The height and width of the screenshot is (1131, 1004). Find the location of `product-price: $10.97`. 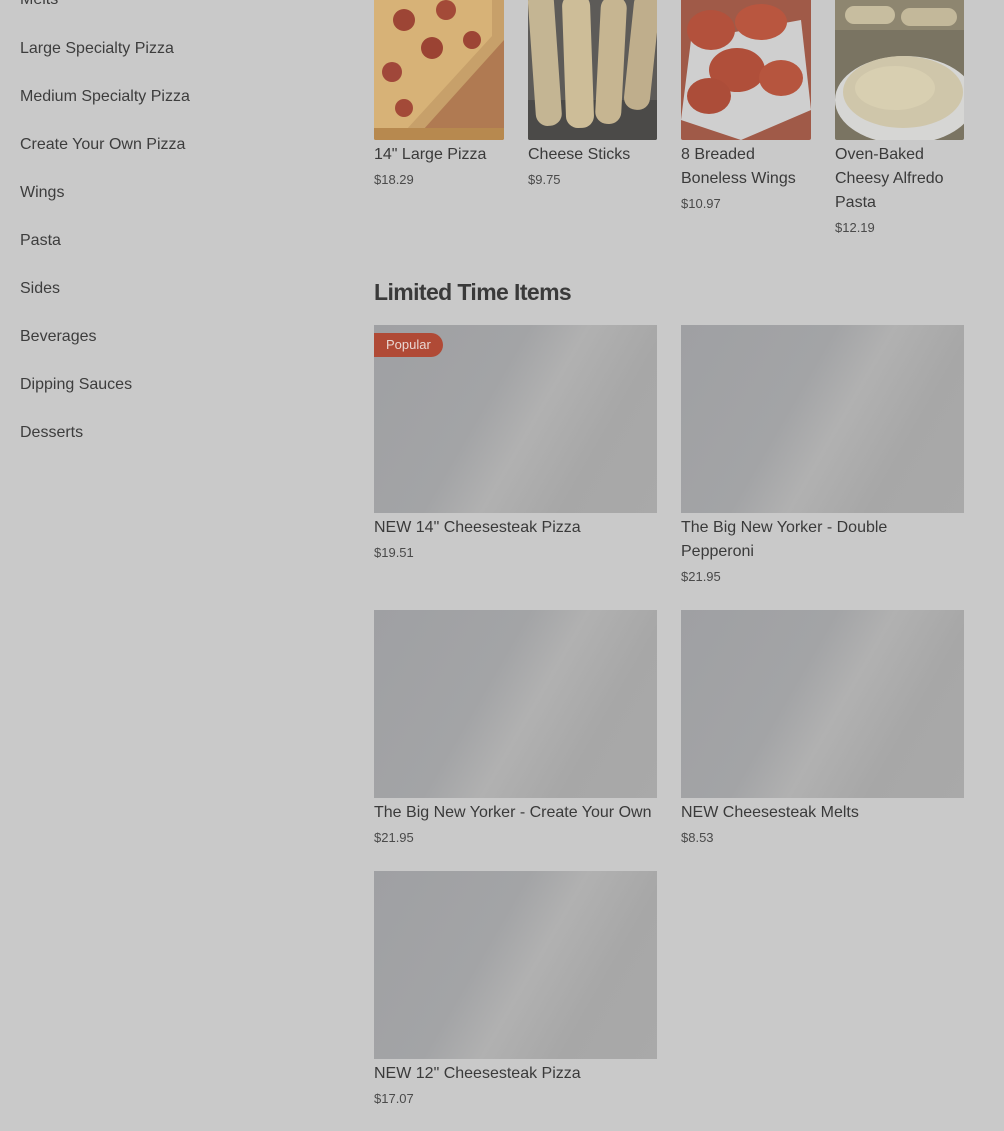

product-price: $10.97 is located at coordinates (701, 203).